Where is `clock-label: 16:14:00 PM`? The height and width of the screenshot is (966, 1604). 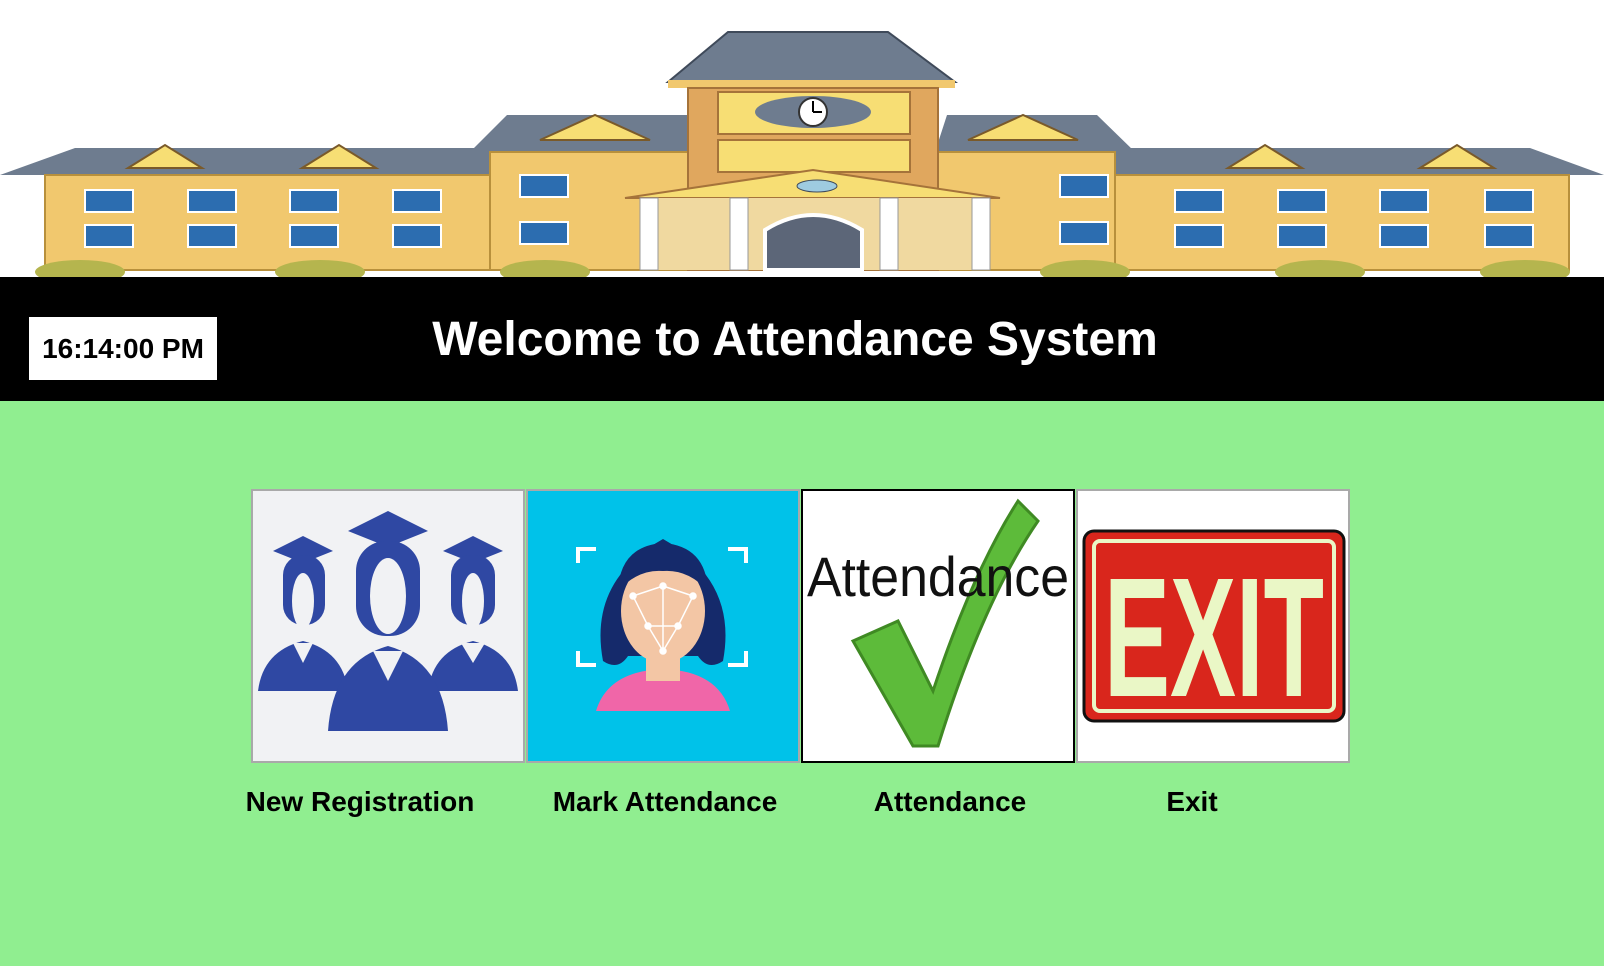 clock-label: 16:14:00 PM is located at coordinates (123, 348).